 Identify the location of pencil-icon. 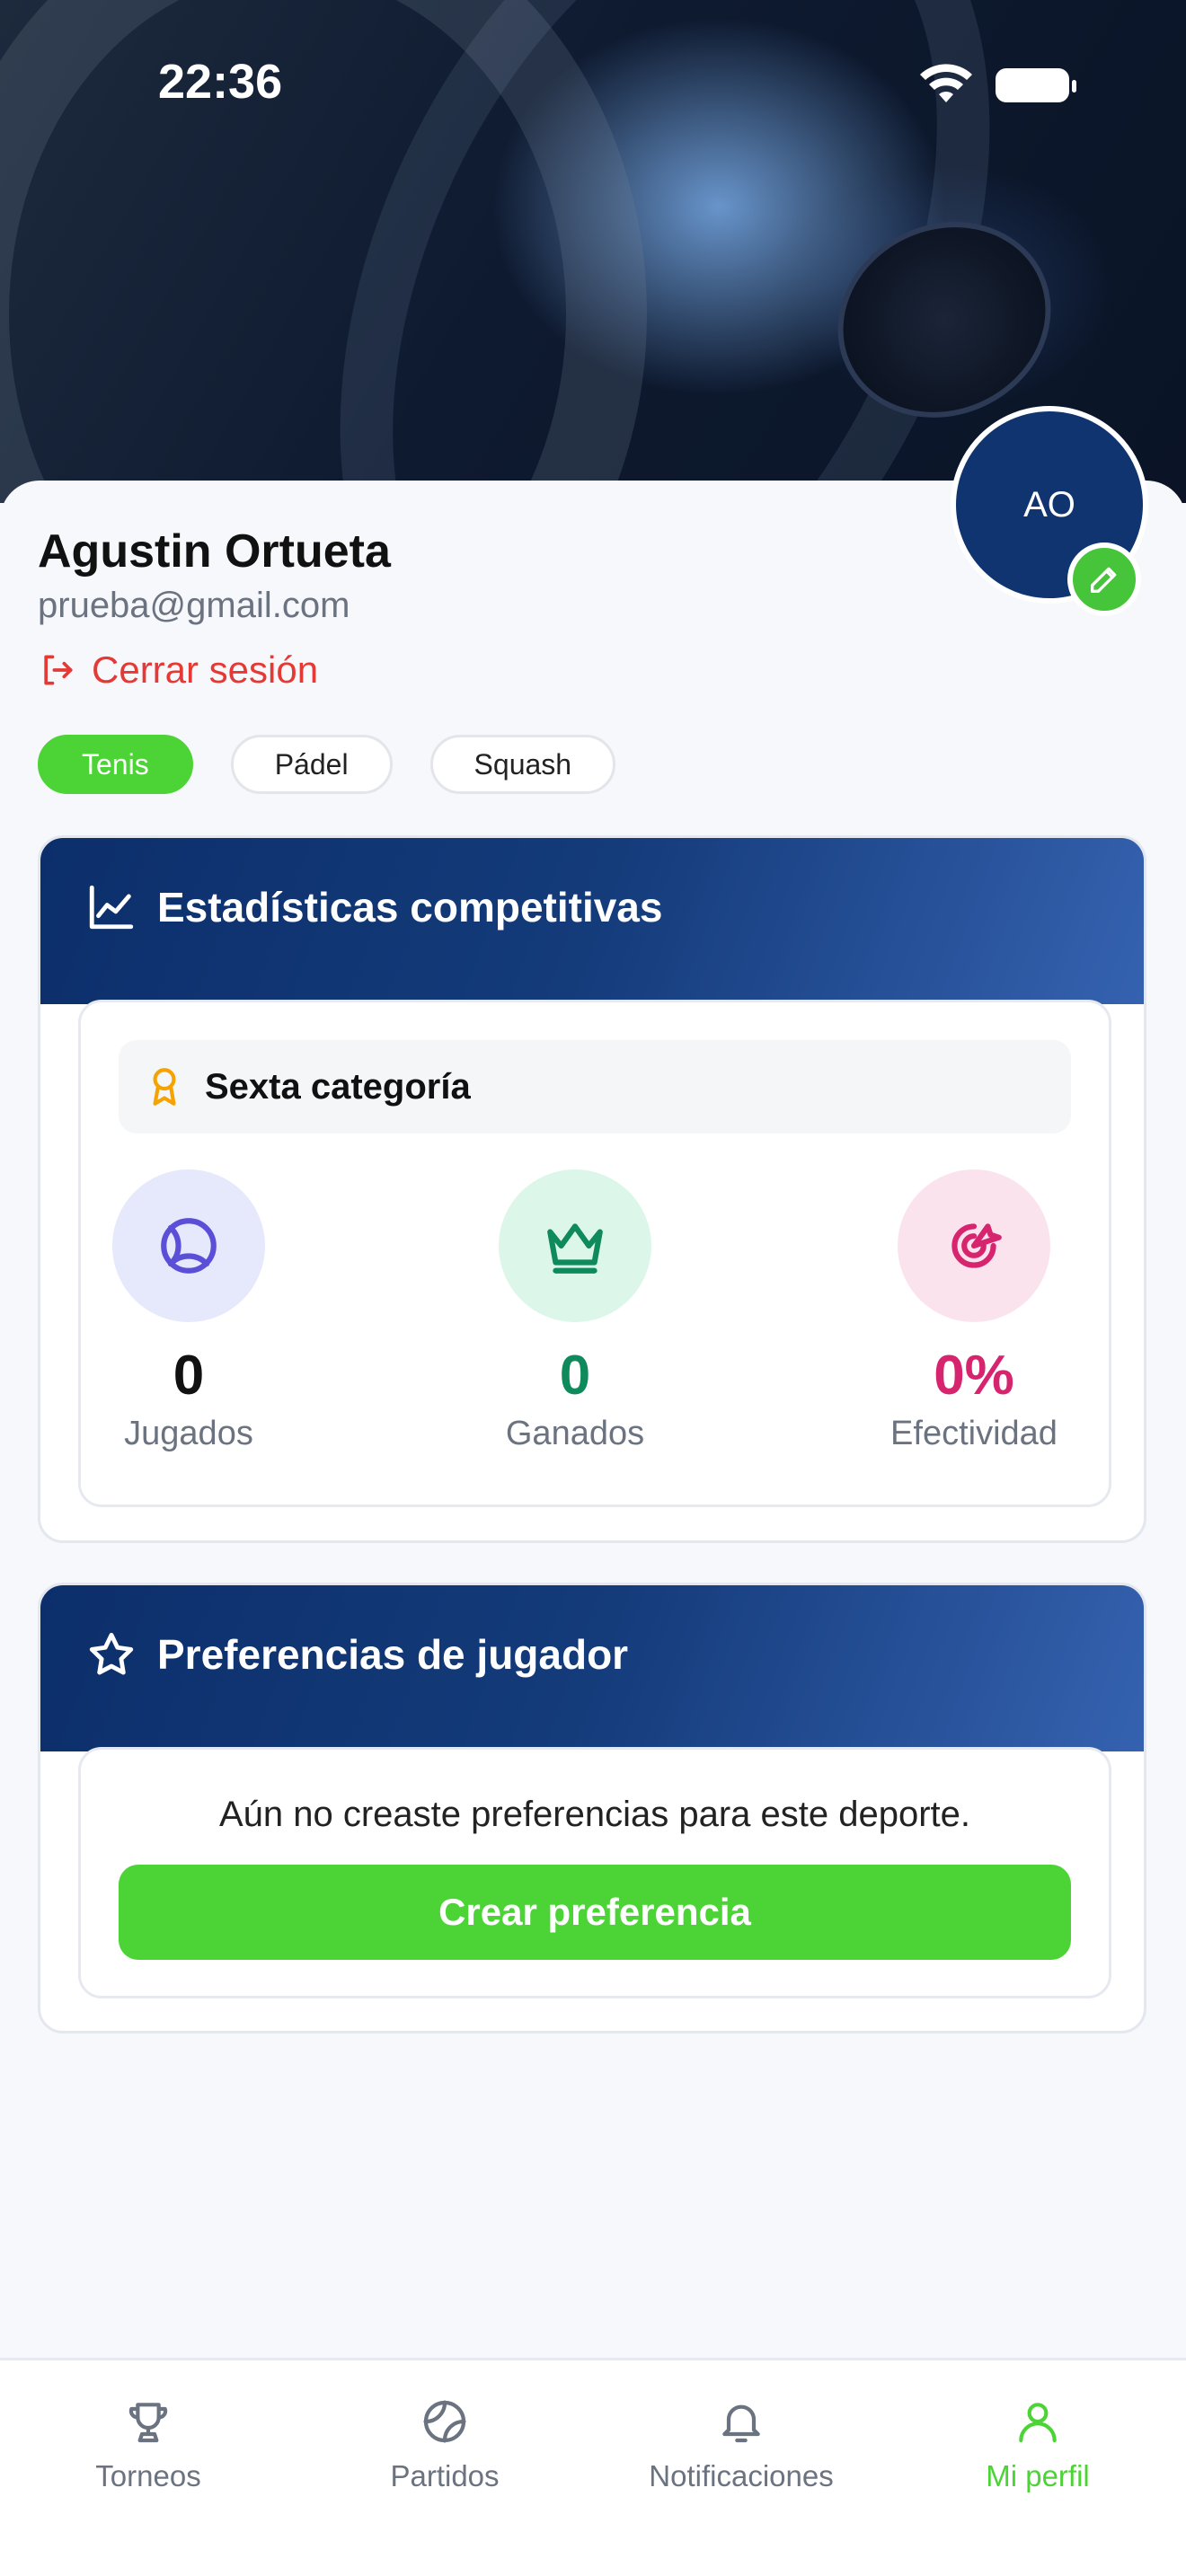
(1104, 580).